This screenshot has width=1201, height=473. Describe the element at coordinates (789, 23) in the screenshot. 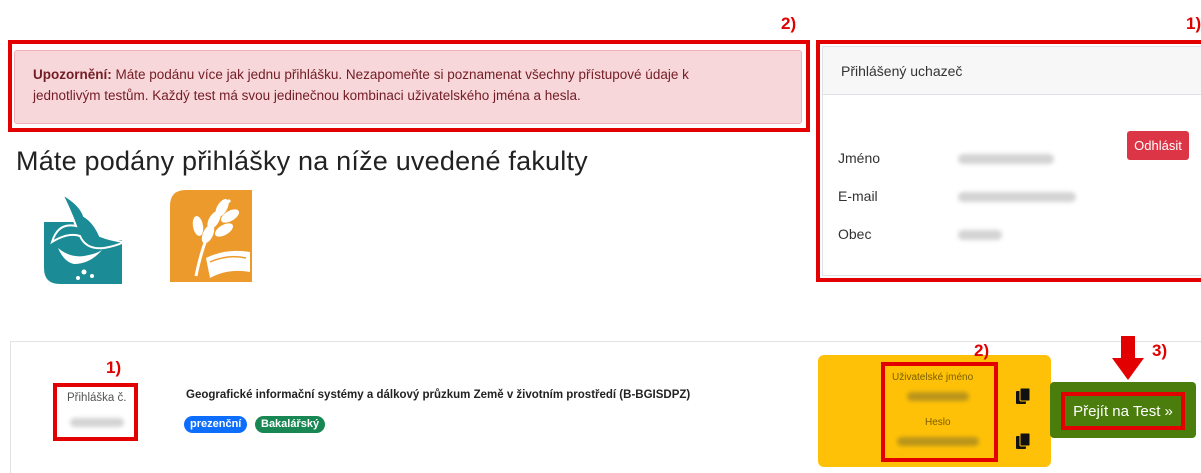

I see `annotation-alert-number: 2)` at that location.